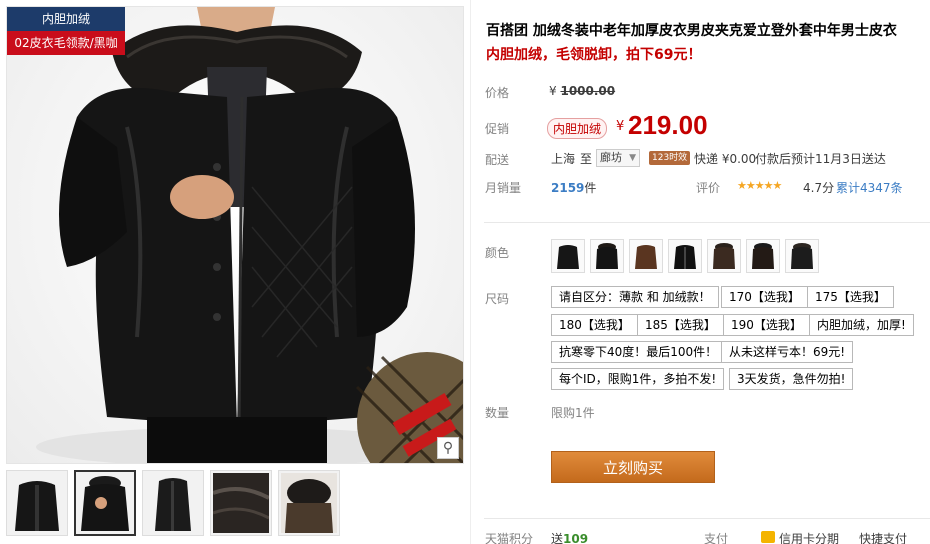 The height and width of the screenshot is (544, 930). I want to click on size-option: 从未这样亏本！69元!, so click(787, 352).